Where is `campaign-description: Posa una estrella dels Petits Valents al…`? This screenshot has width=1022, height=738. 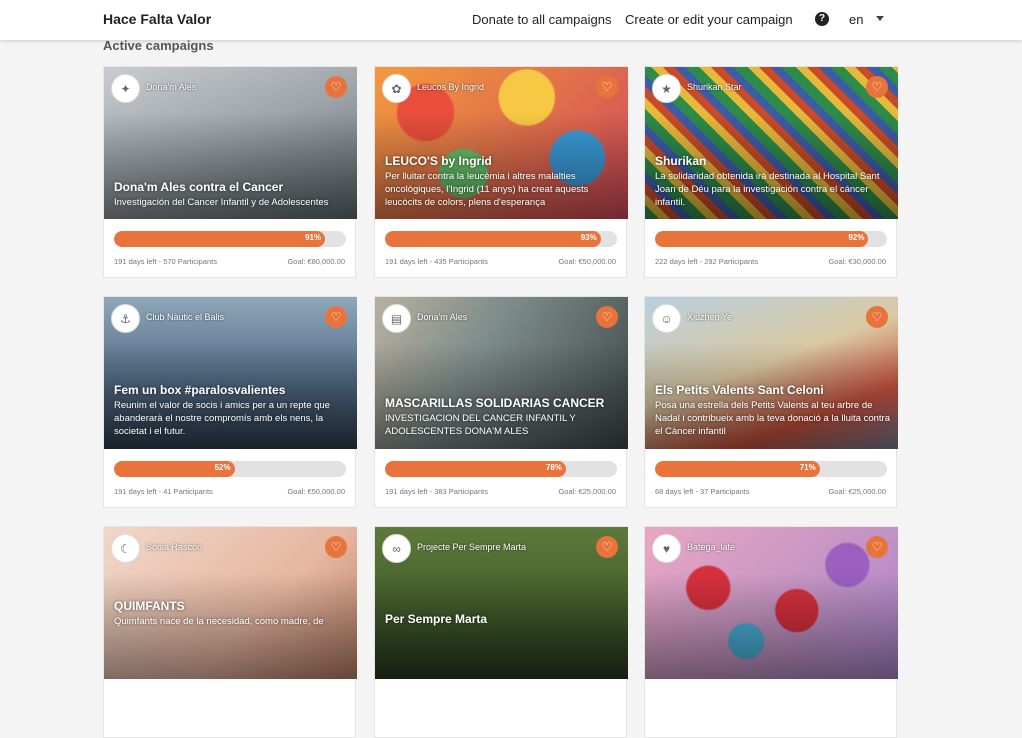
campaign-description: Posa una estrella dels Petits Valents al… is located at coordinates (772, 418).